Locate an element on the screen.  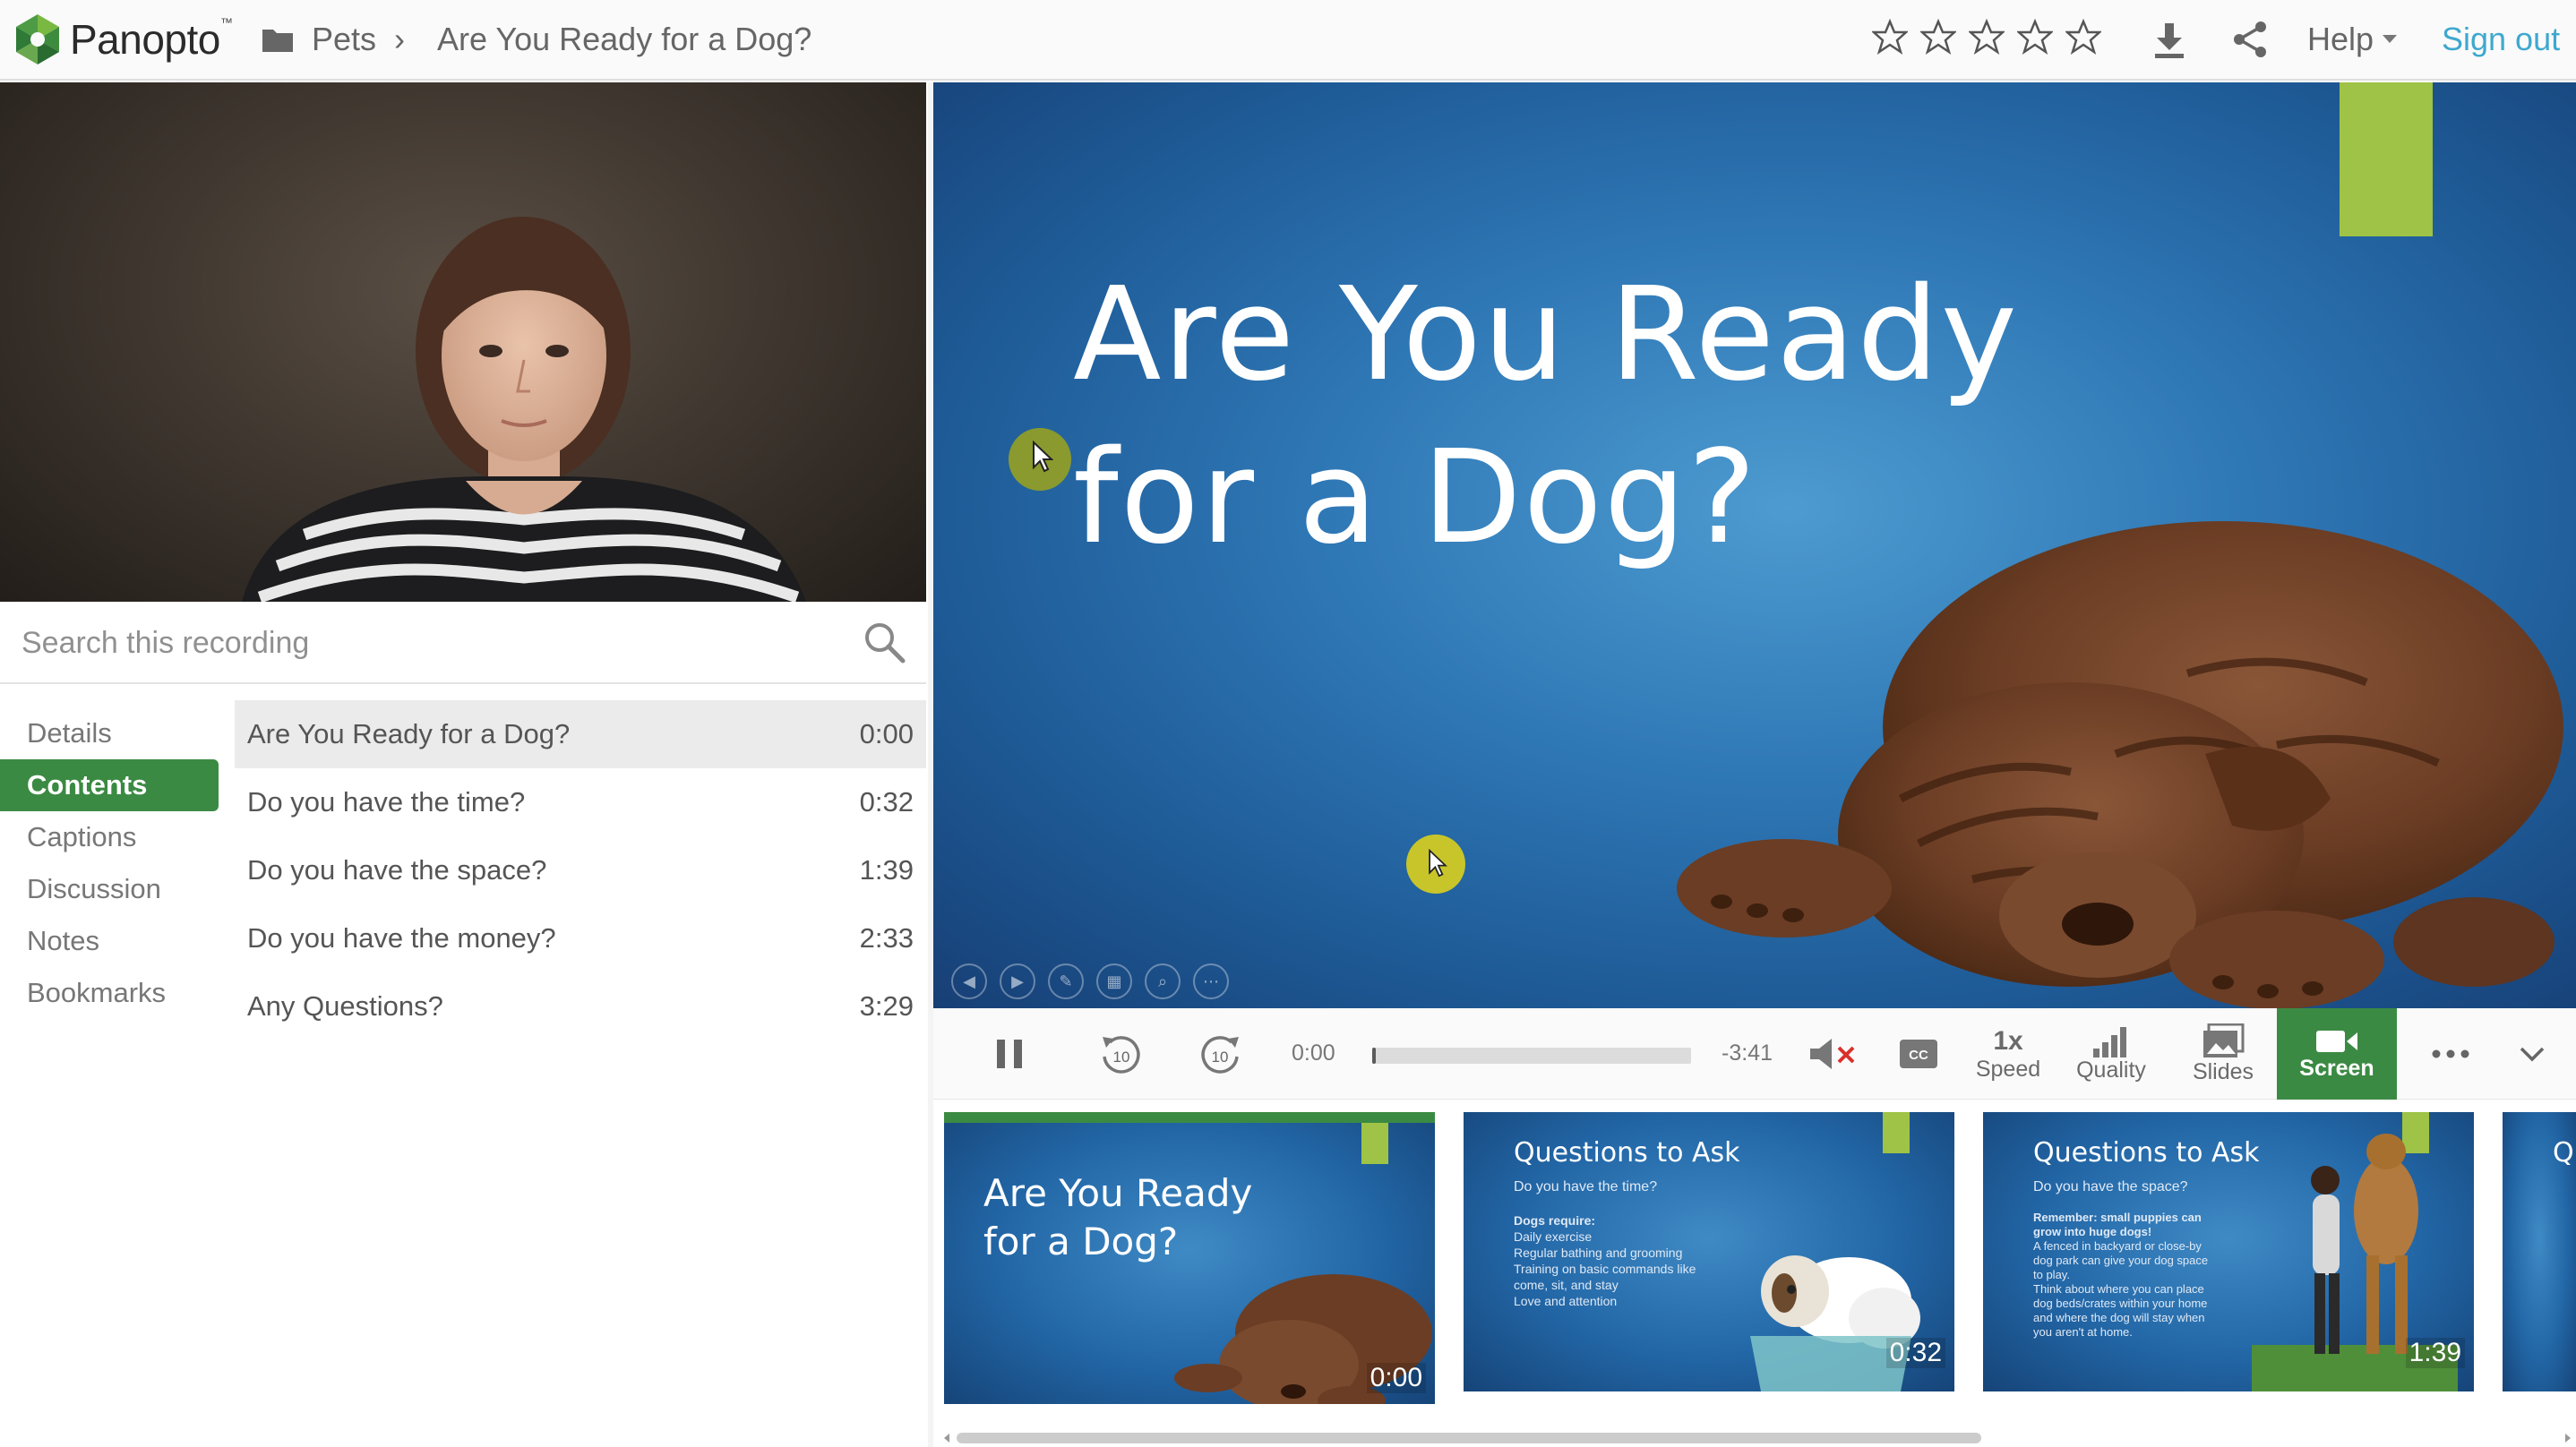
tab-captions: Captions is located at coordinates (109, 837).